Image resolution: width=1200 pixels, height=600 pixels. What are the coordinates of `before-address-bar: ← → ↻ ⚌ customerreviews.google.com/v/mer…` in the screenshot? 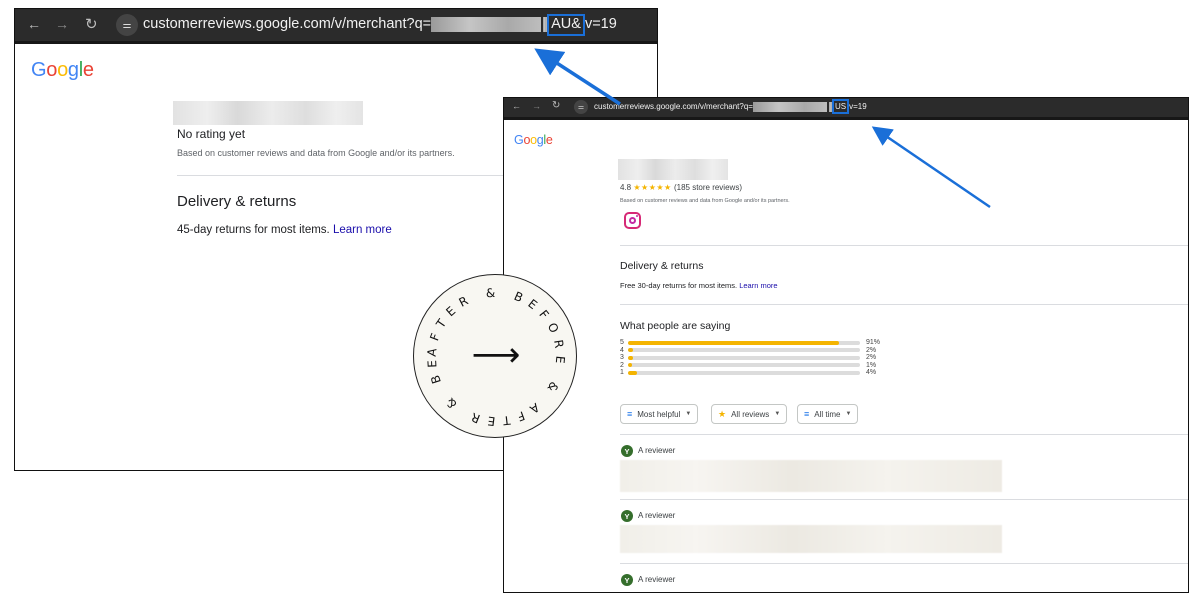 It's located at (336, 25).